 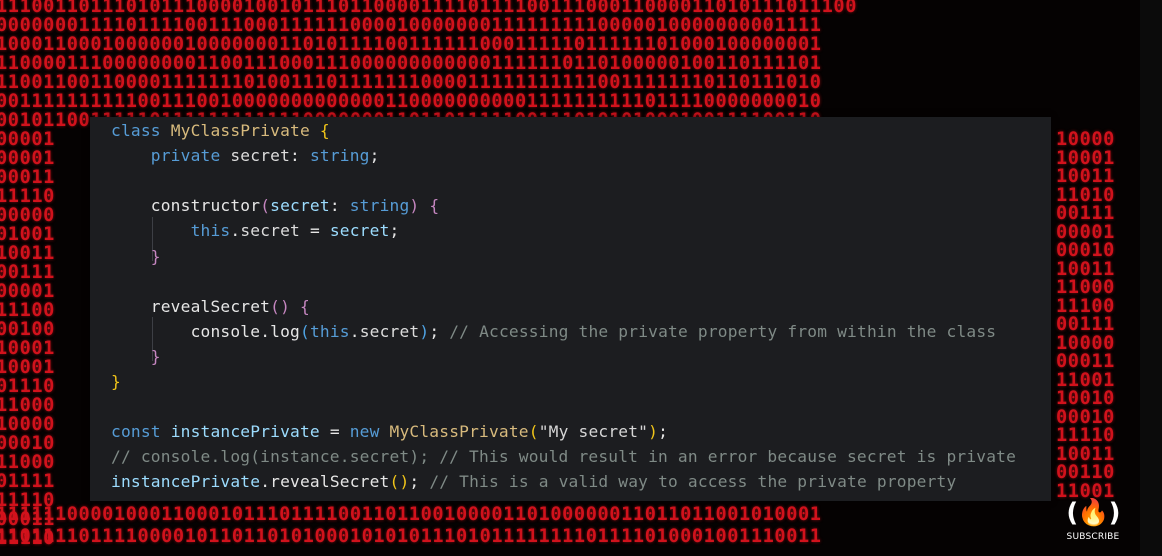 What do you see at coordinates (186, 331) in the screenshot?
I see `code-token: console` at bounding box center [186, 331].